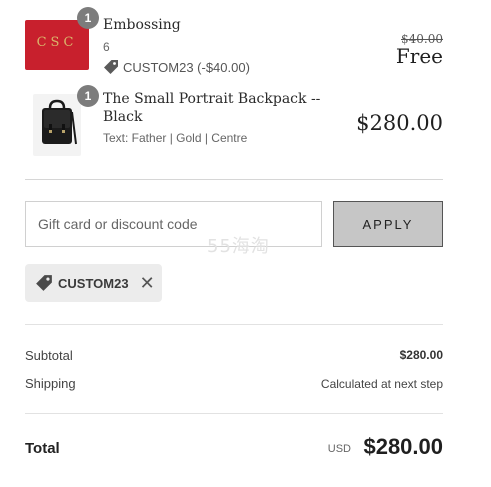  What do you see at coordinates (42, 448) in the screenshot?
I see `total-label: Total` at bounding box center [42, 448].